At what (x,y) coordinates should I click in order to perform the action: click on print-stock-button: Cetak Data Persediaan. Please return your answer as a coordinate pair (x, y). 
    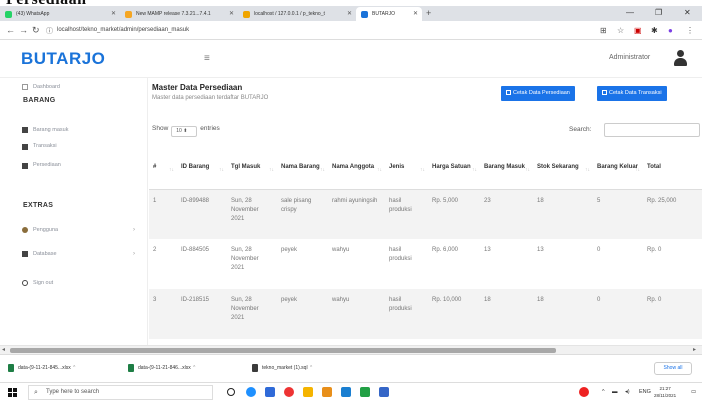
    Looking at the image, I should click on (538, 93).